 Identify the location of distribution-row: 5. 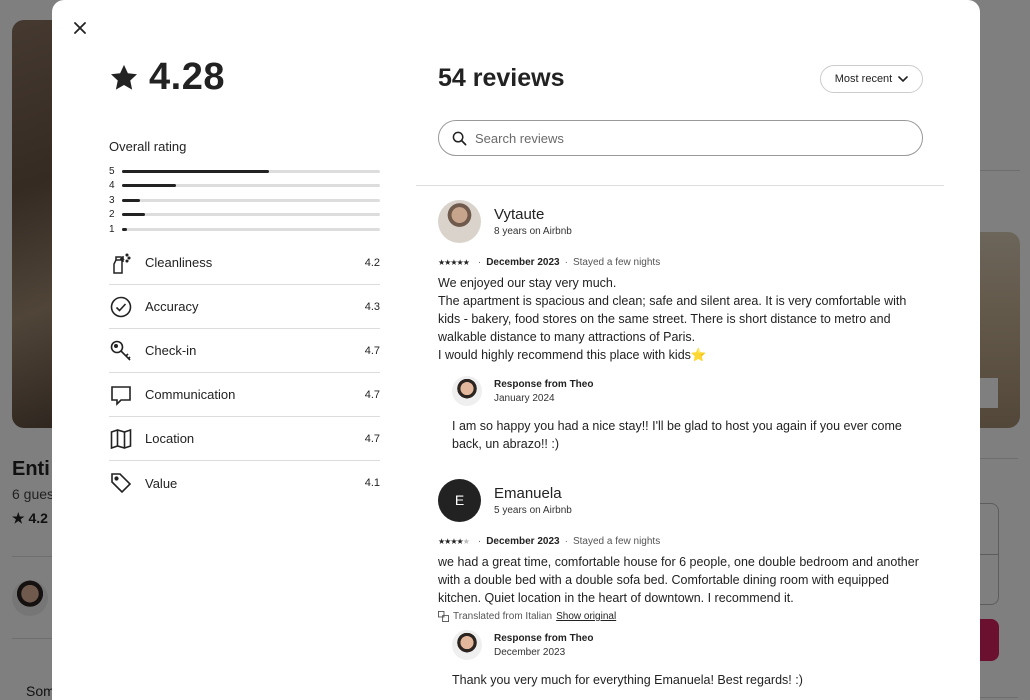
(244, 171).